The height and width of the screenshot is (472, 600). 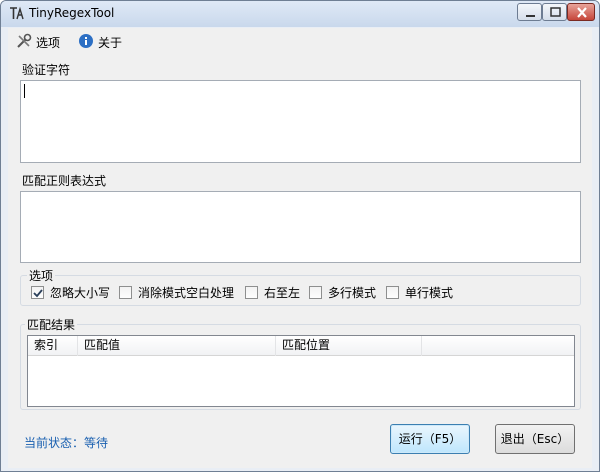 I want to click on column-header-position: 匹配位置, so click(x=349, y=346).